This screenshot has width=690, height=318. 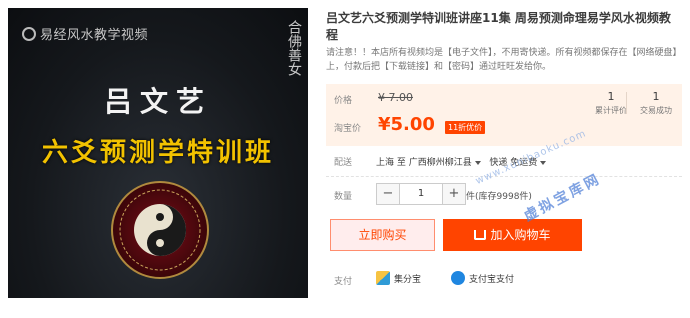 What do you see at coordinates (395, 97) in the screenshot?
I see `original-price: ¥ 7.00` at bounding box center [395, 97].